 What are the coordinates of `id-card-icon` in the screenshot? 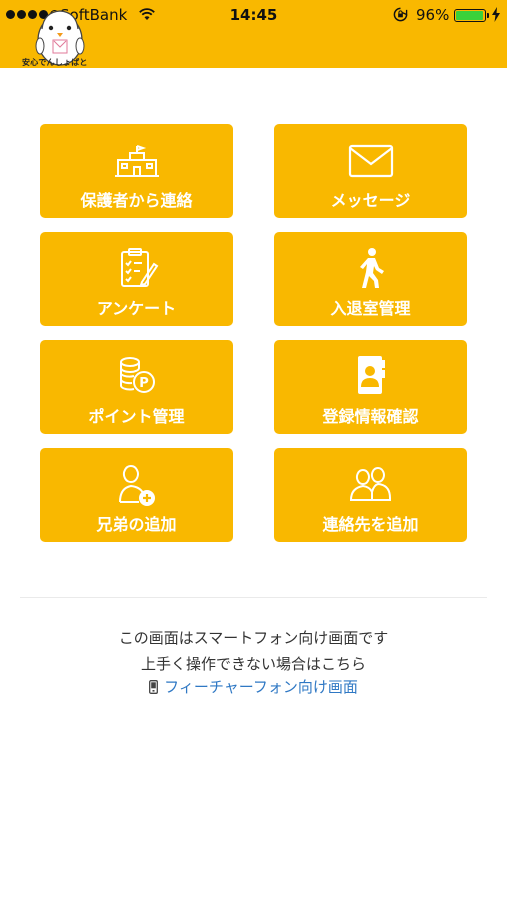 It's located at (371, 375).